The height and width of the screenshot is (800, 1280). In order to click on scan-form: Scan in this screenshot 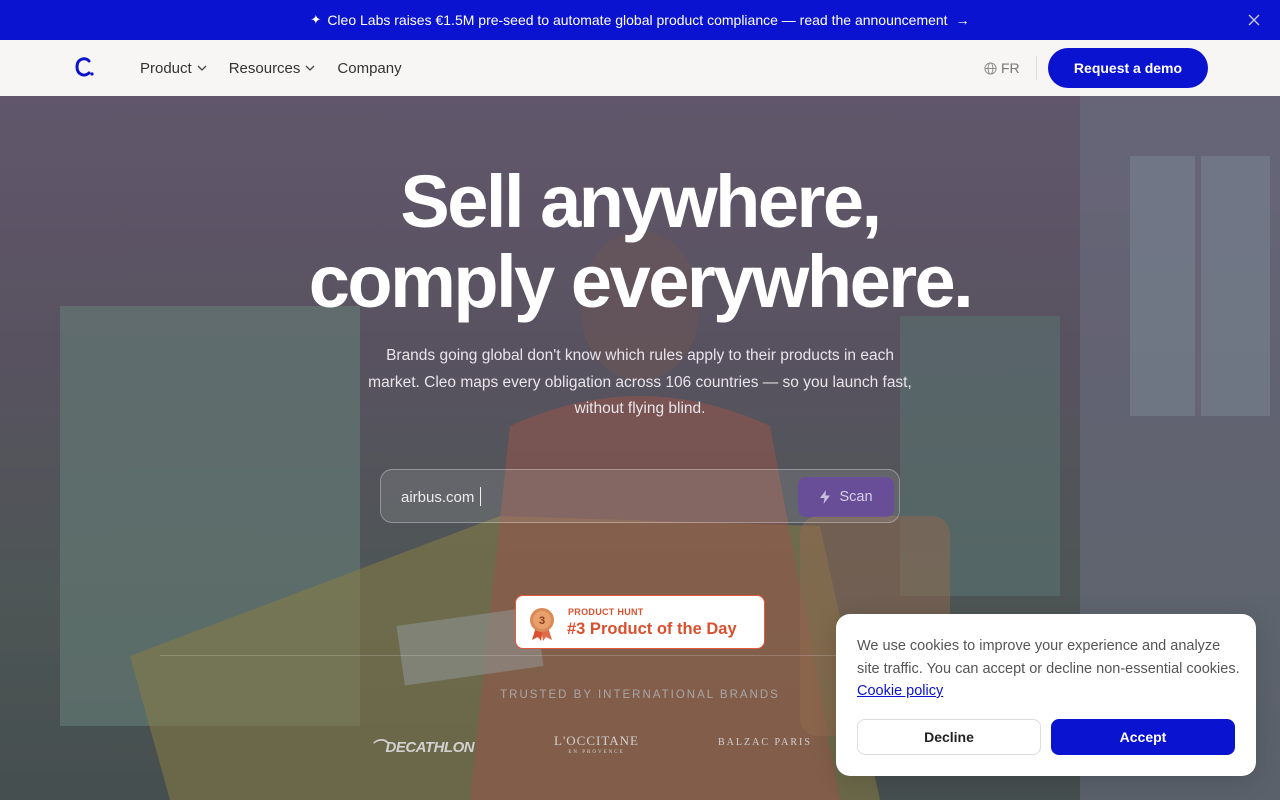, I will do `click(640, 496)`.